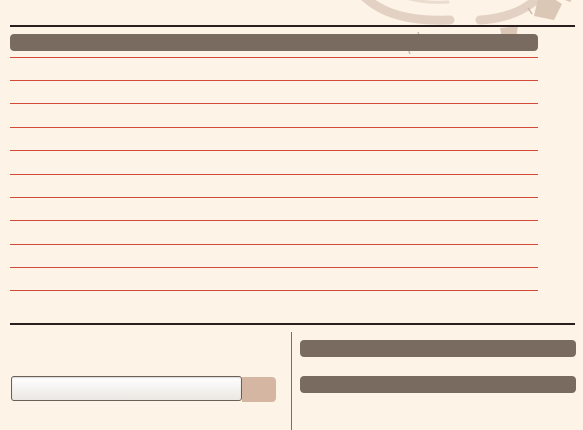 The image size is (583, 430). I want to click on top-divider, so click(292, 26).